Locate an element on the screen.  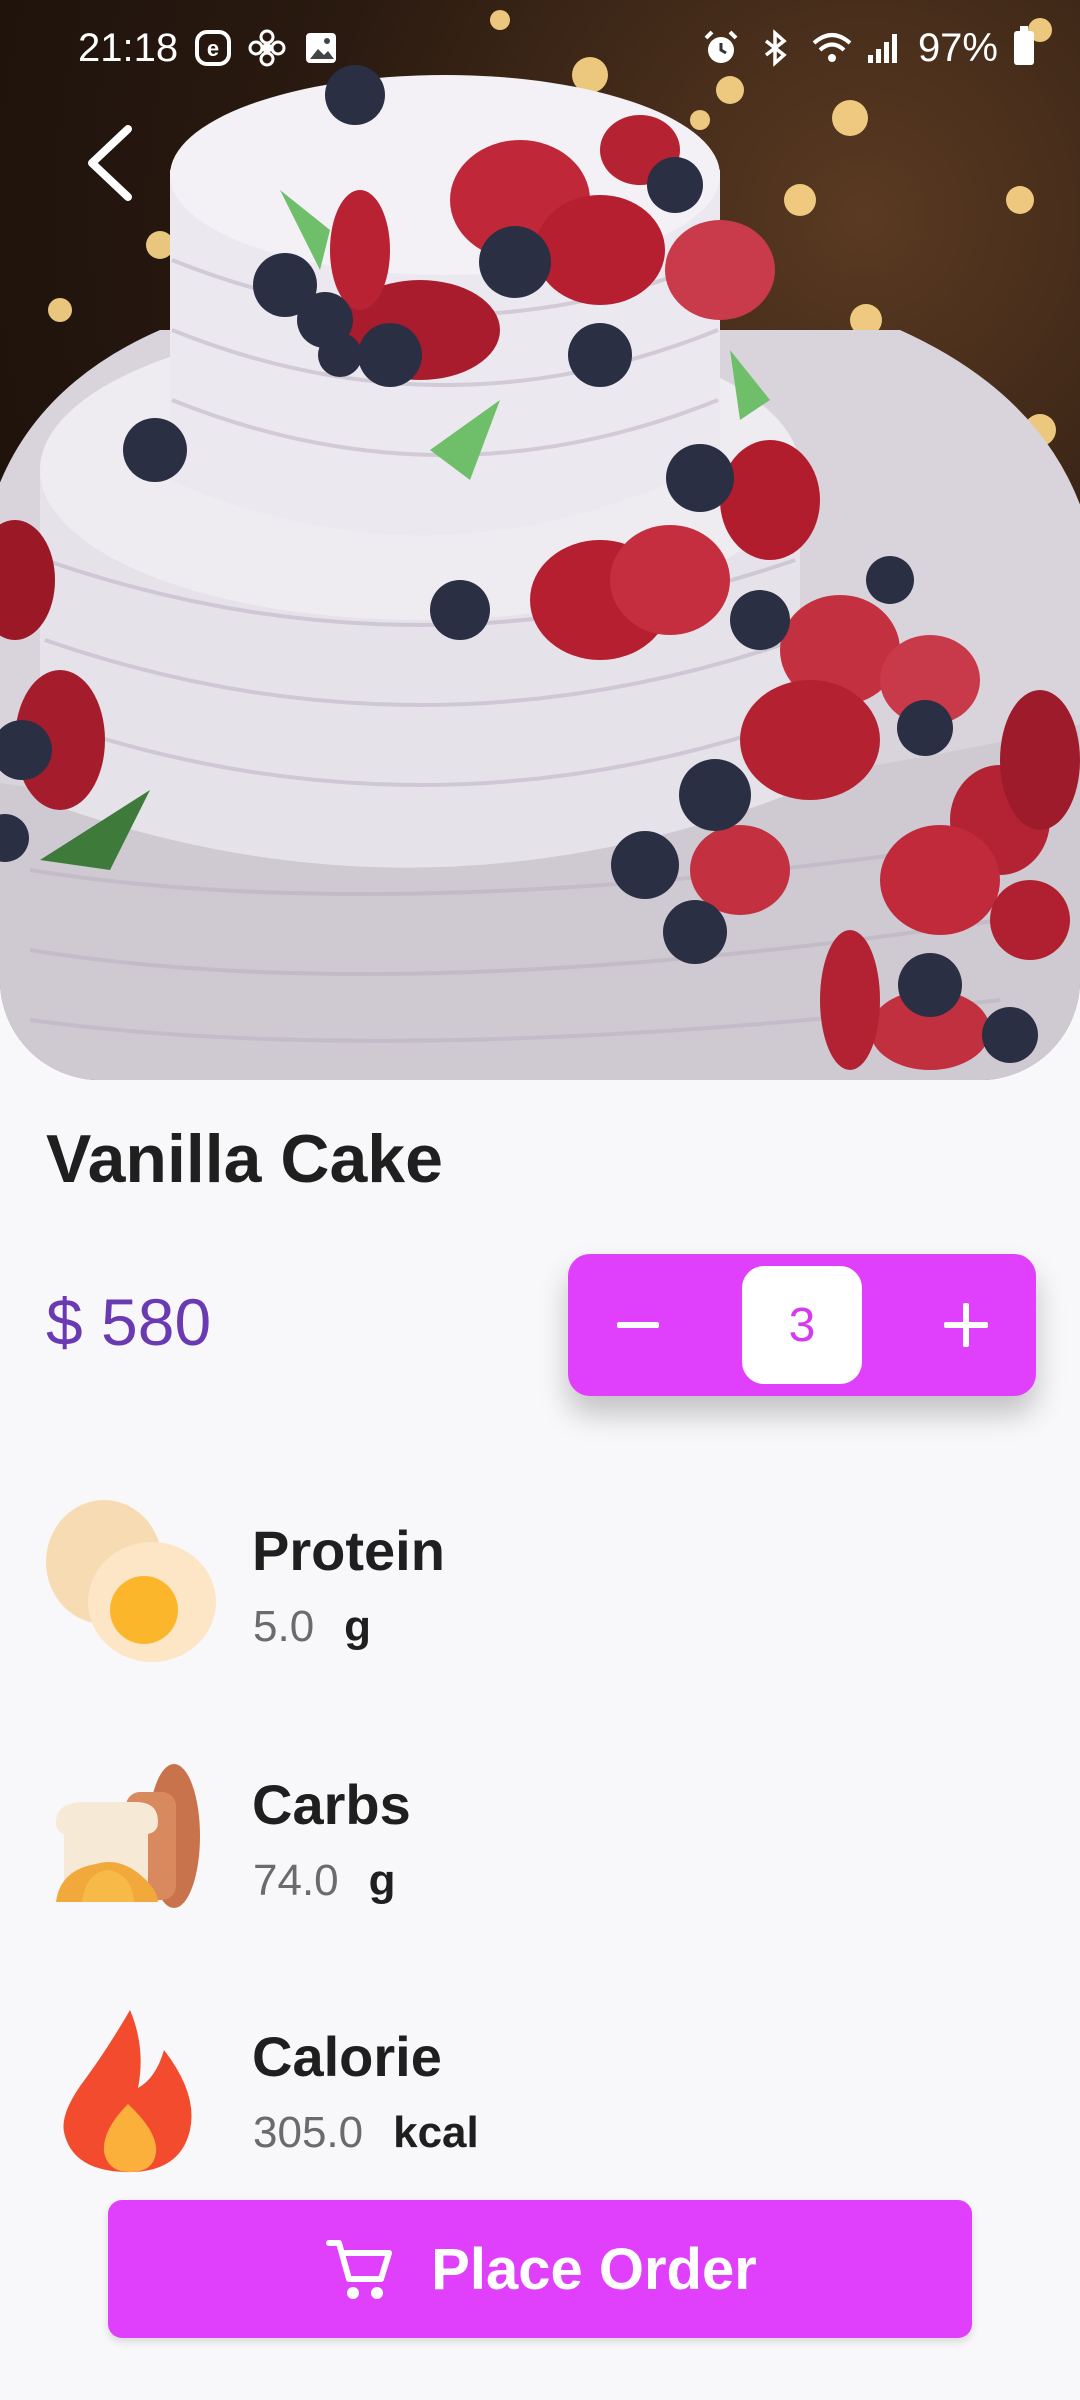
nutrient-amount: 74.0 g is located at coordinates (324, 1881).